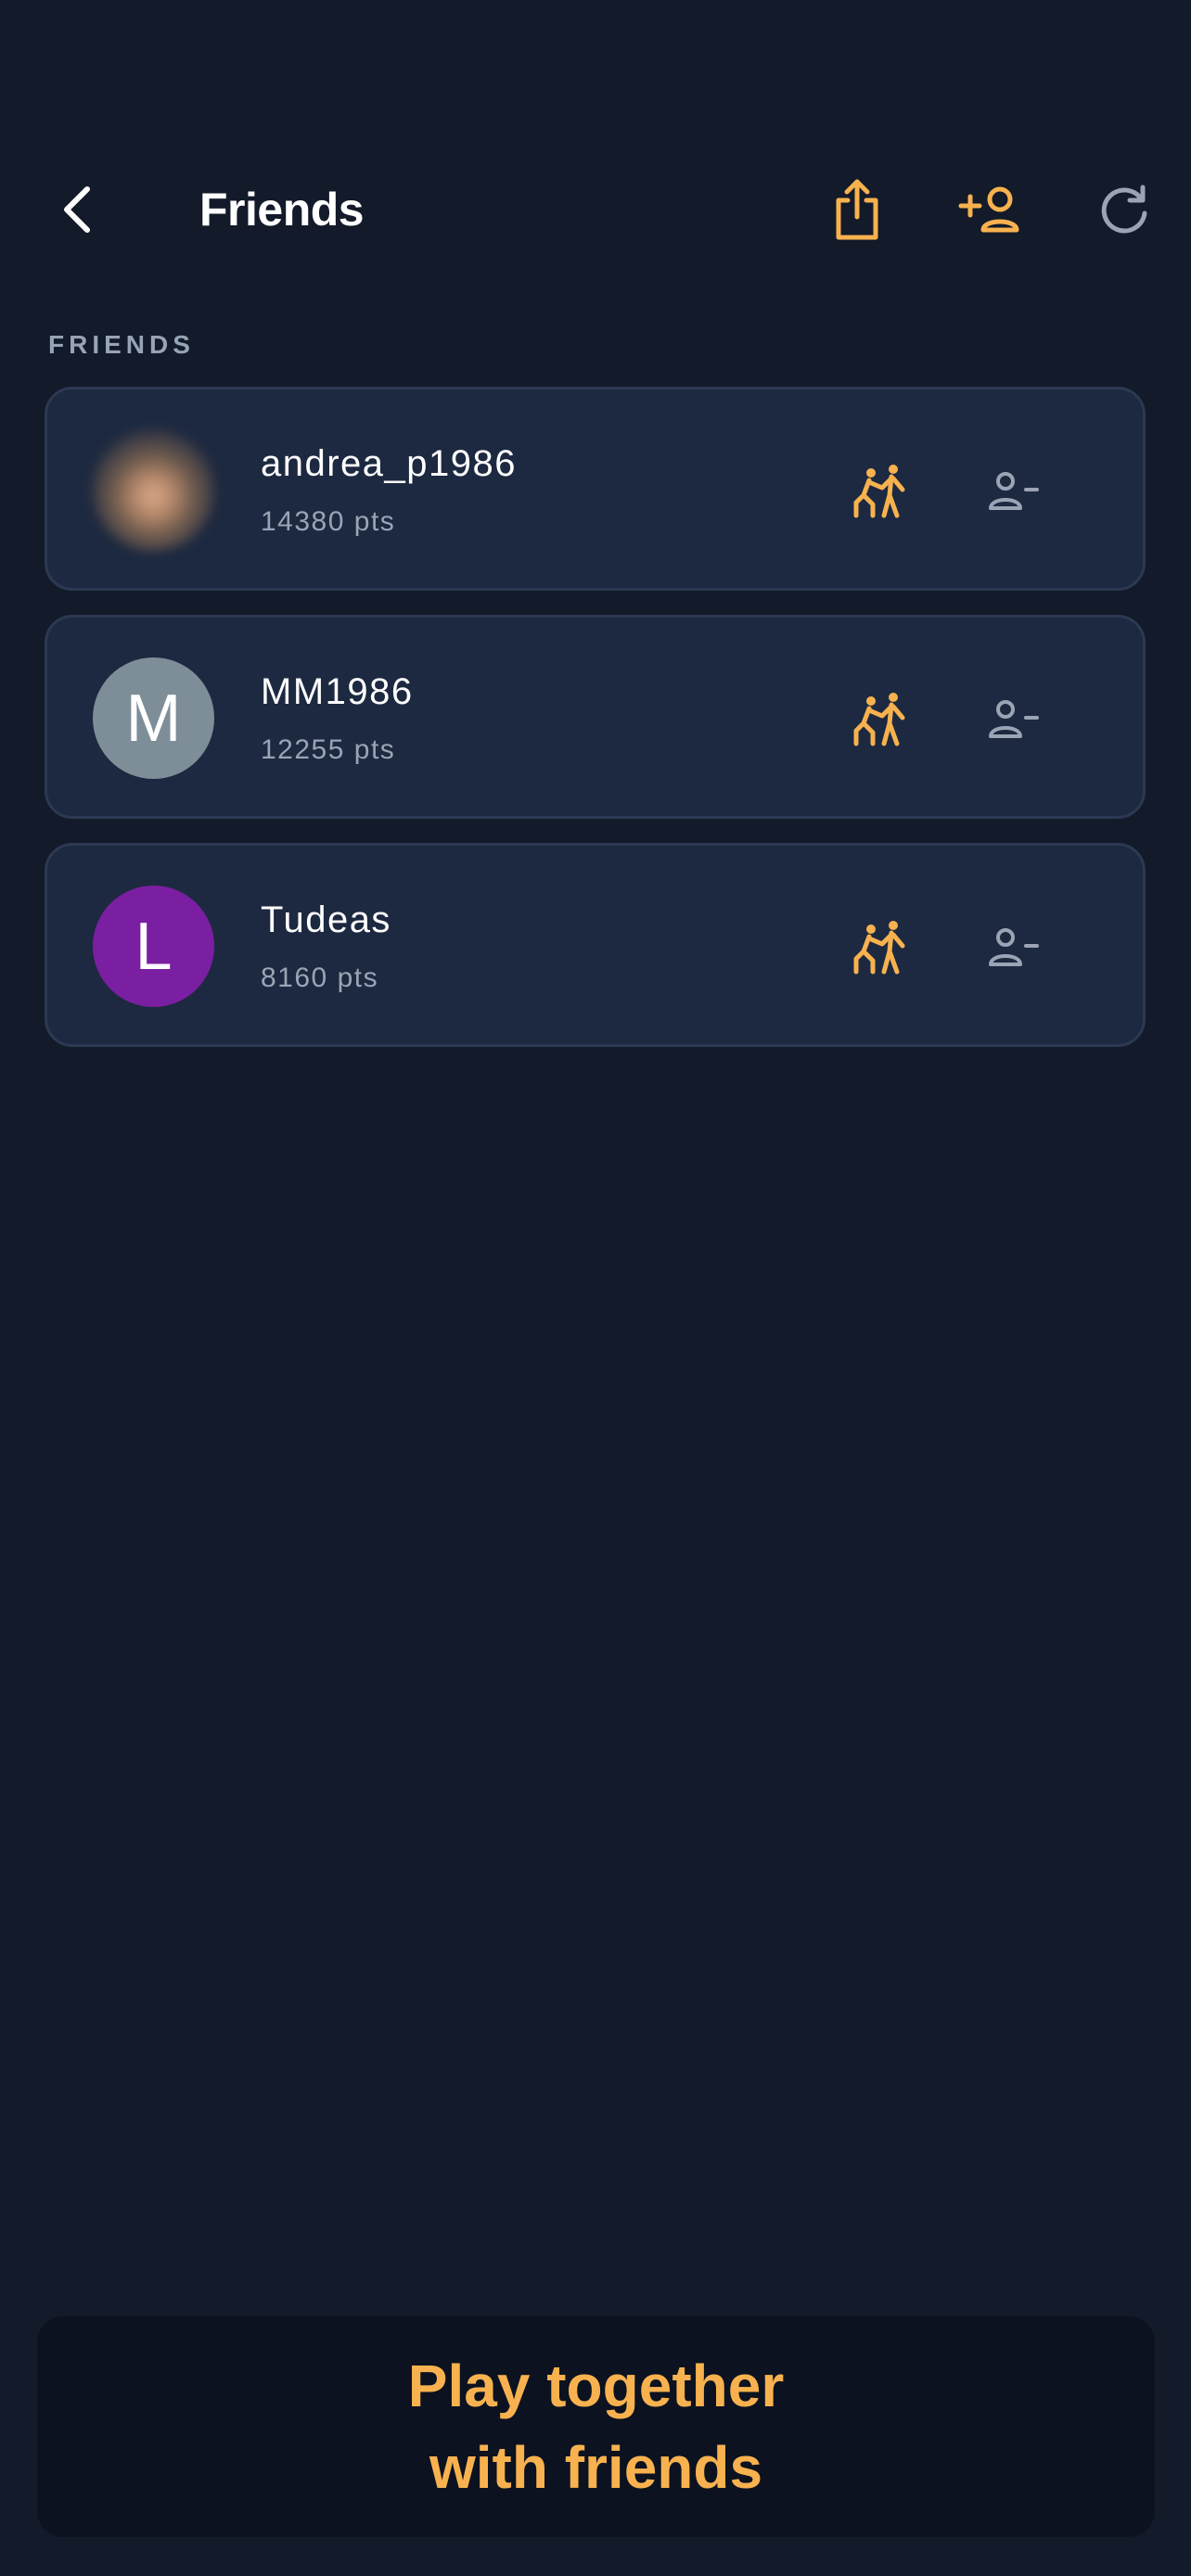 The height and width of the screenshot is (2576, 1191). Describe the element at coordinates (337, 692) in the screenshot. I see `friend-name: MM1986` at that location.